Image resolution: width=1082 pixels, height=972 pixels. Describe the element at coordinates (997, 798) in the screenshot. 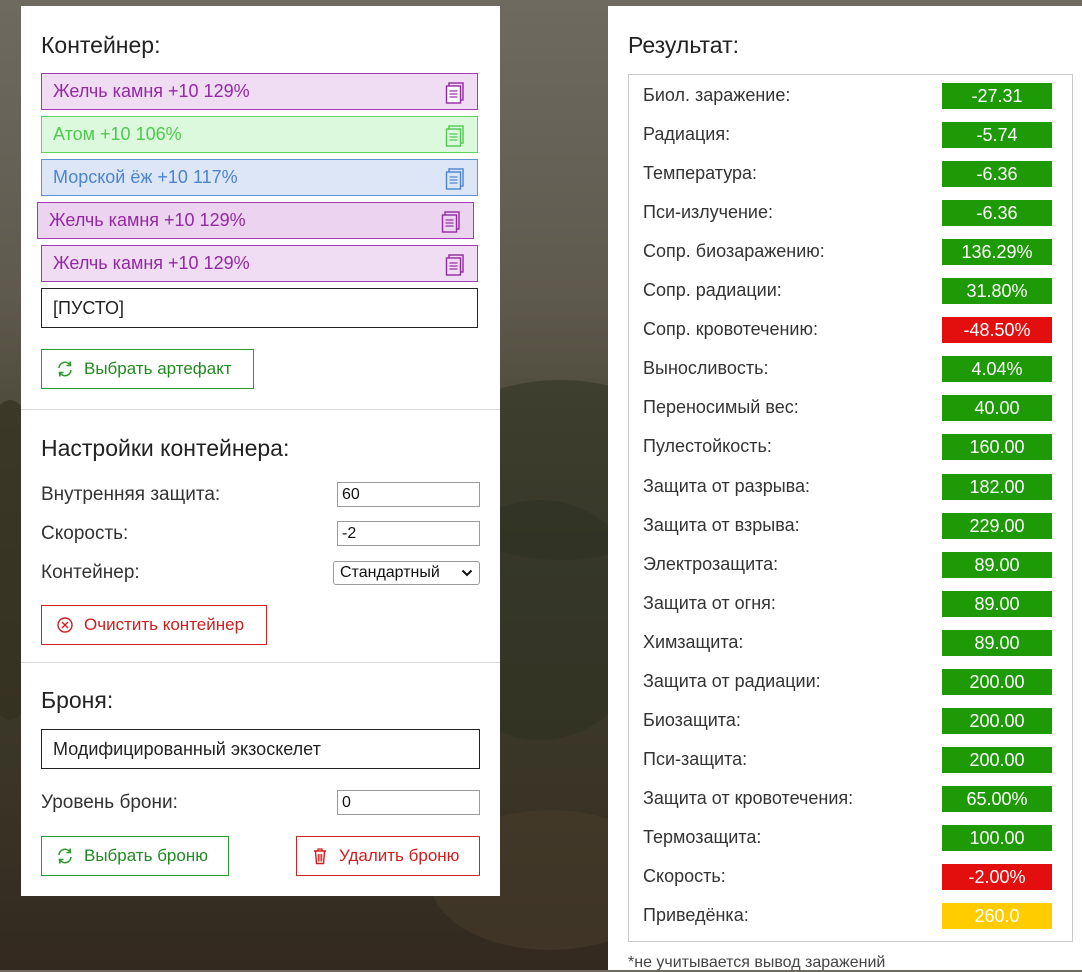

I see `result-value-badge: 65.00%` at that location.